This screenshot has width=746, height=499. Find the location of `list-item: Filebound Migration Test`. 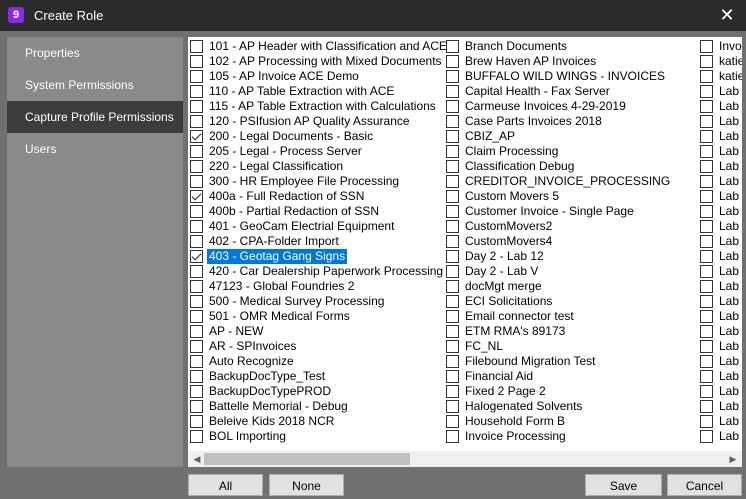

list-item: Filebound Migration Test is located at coordinates (571, 361).